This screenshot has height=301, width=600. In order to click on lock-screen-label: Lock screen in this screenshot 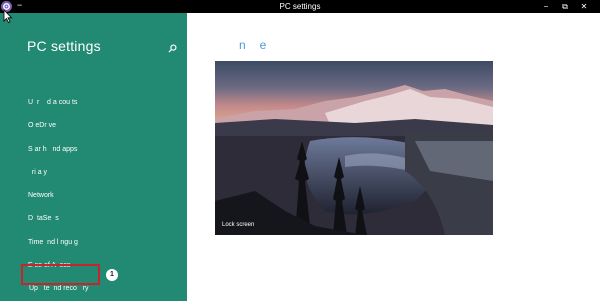, I will do `click(238, 225)`.